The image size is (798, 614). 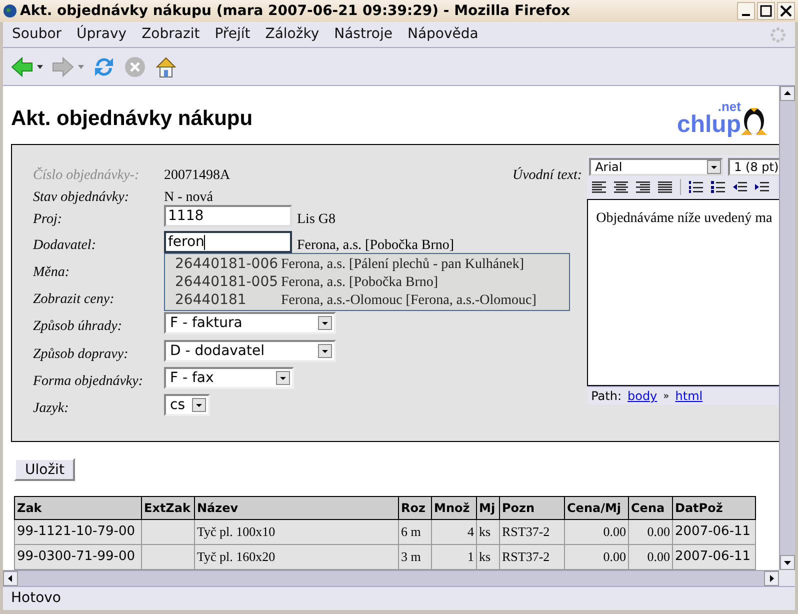 I want to click on field-label: Úvodní text:, so click(x=547, y=175).